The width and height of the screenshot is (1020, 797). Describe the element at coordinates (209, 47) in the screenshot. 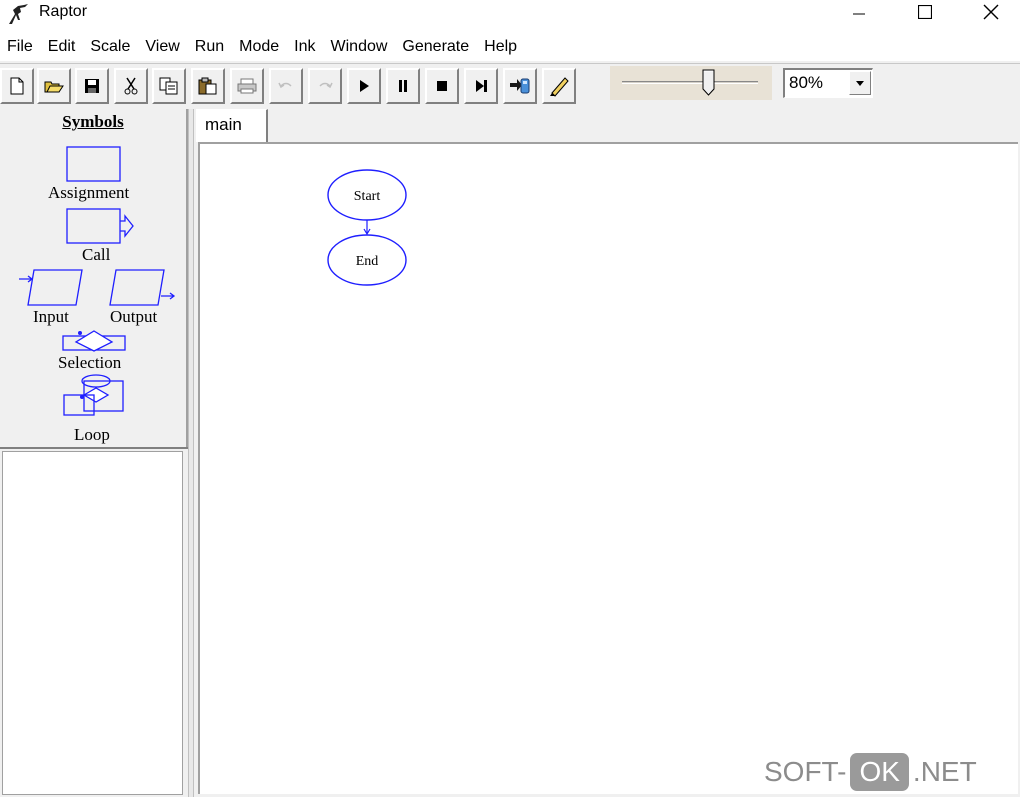

I see `menu-run: Run` at that location.